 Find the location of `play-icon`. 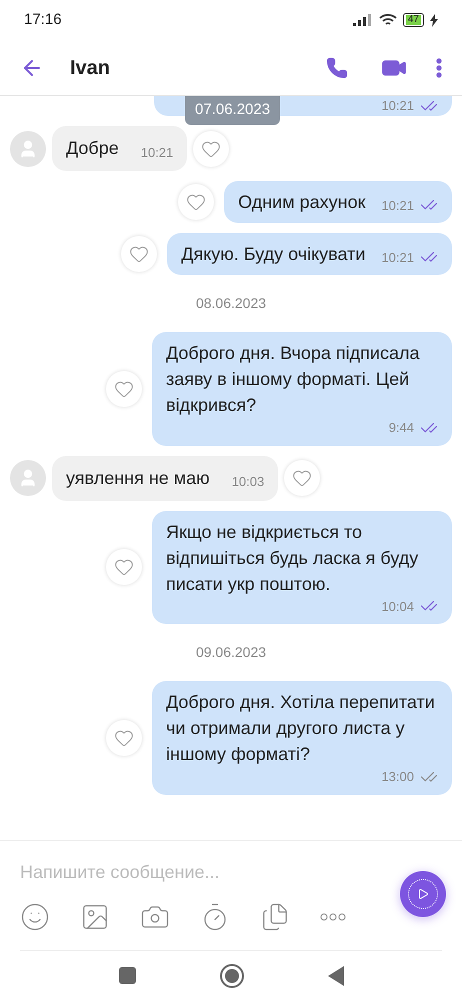

play-icon is located at coordinates (423, 894).